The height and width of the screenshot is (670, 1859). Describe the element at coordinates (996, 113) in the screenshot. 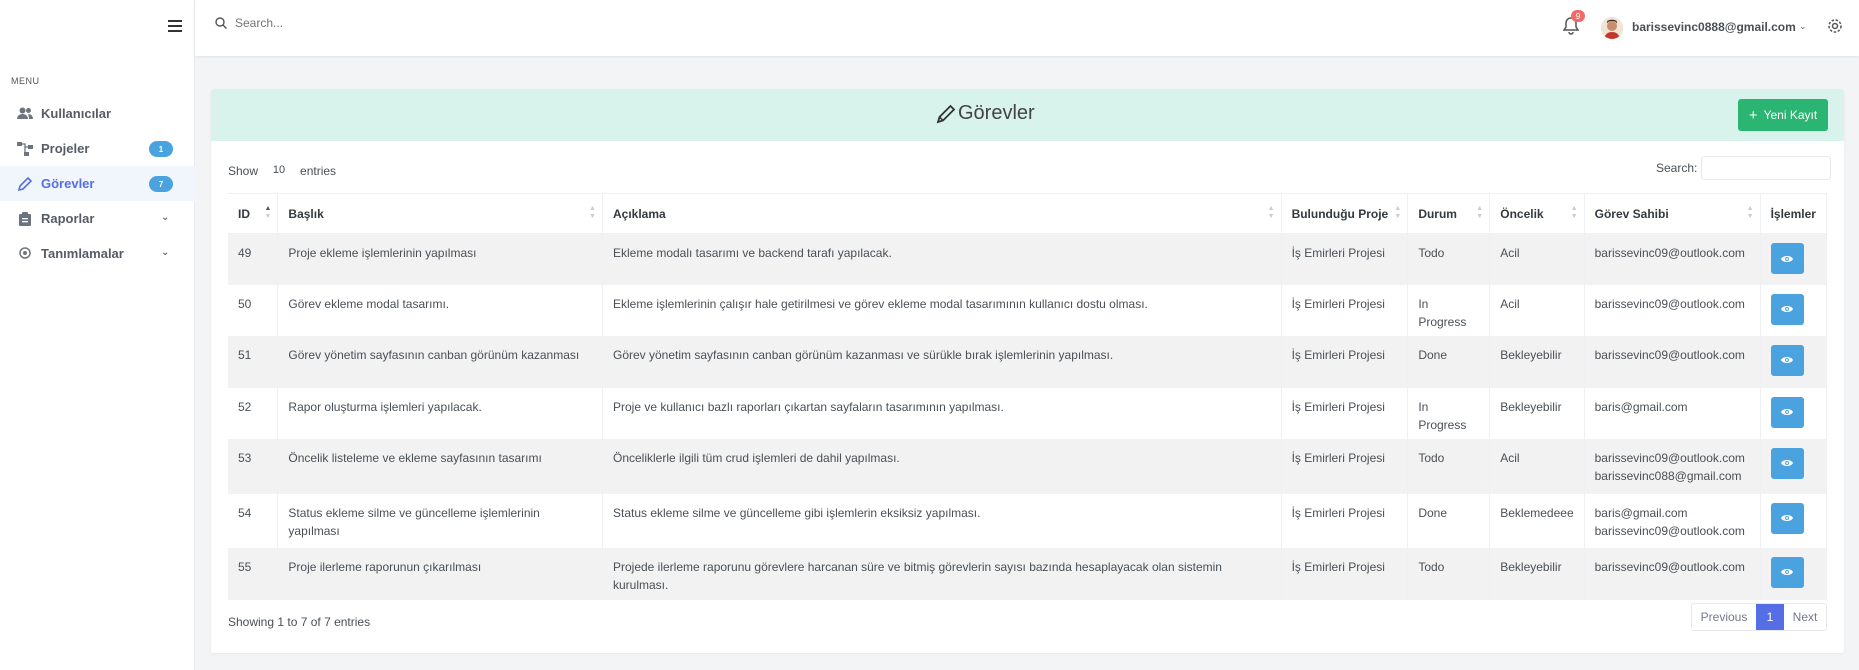

I see `page-title-text: Görevler` at that location.